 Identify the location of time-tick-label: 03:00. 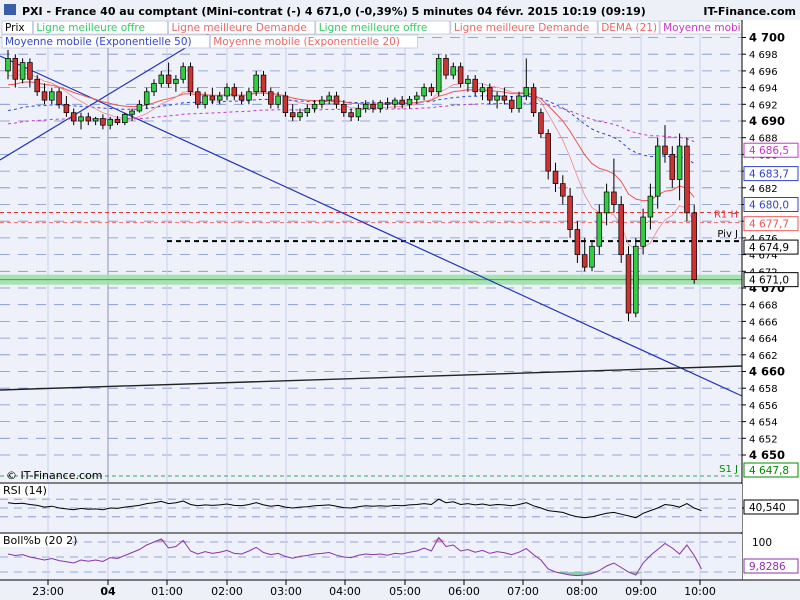
(286, 591).